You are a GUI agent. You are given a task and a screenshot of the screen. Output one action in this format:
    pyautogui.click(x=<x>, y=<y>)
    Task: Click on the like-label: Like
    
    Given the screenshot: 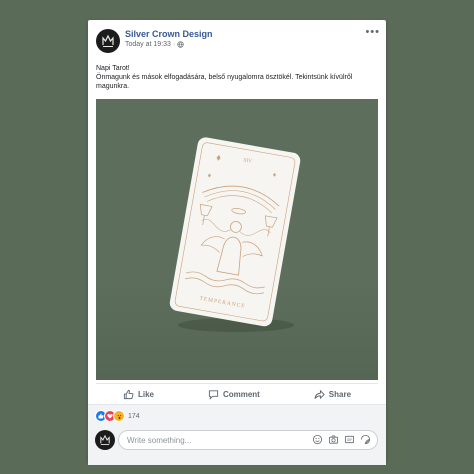 What is the action you would take?
    pyautogui.click(x=145, y=394)
    